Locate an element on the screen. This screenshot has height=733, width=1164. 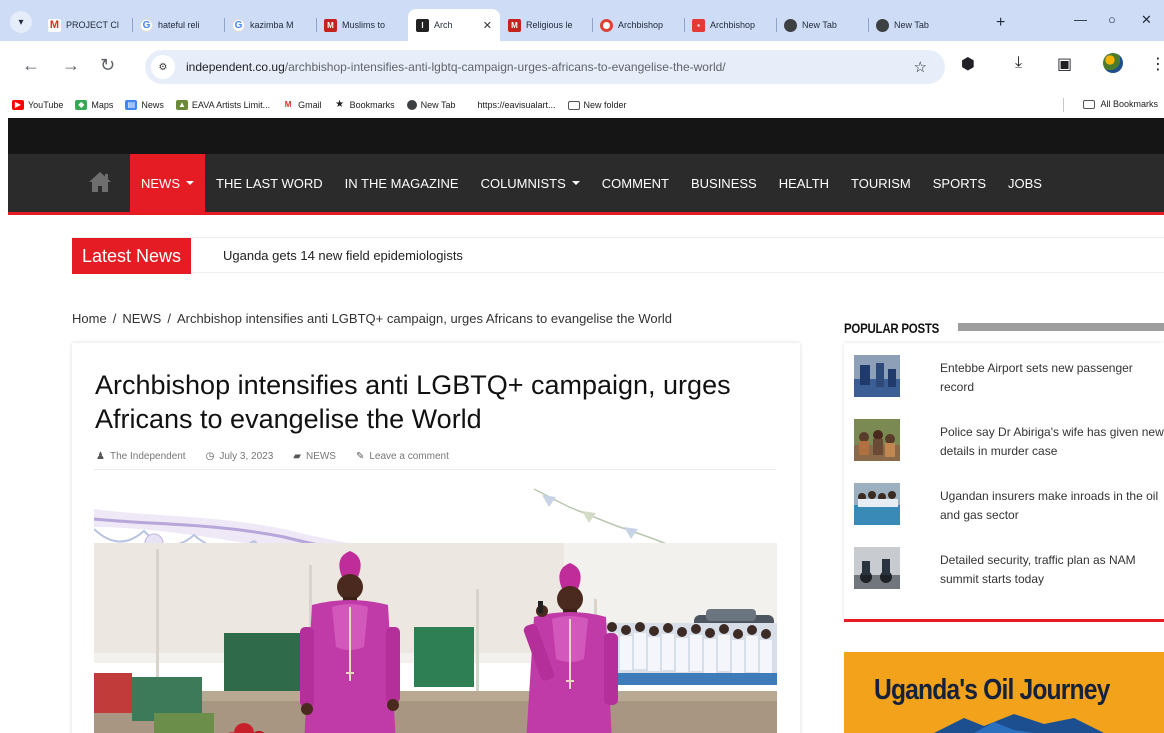
gmail-icon: M is located at coordinates (54, 25).